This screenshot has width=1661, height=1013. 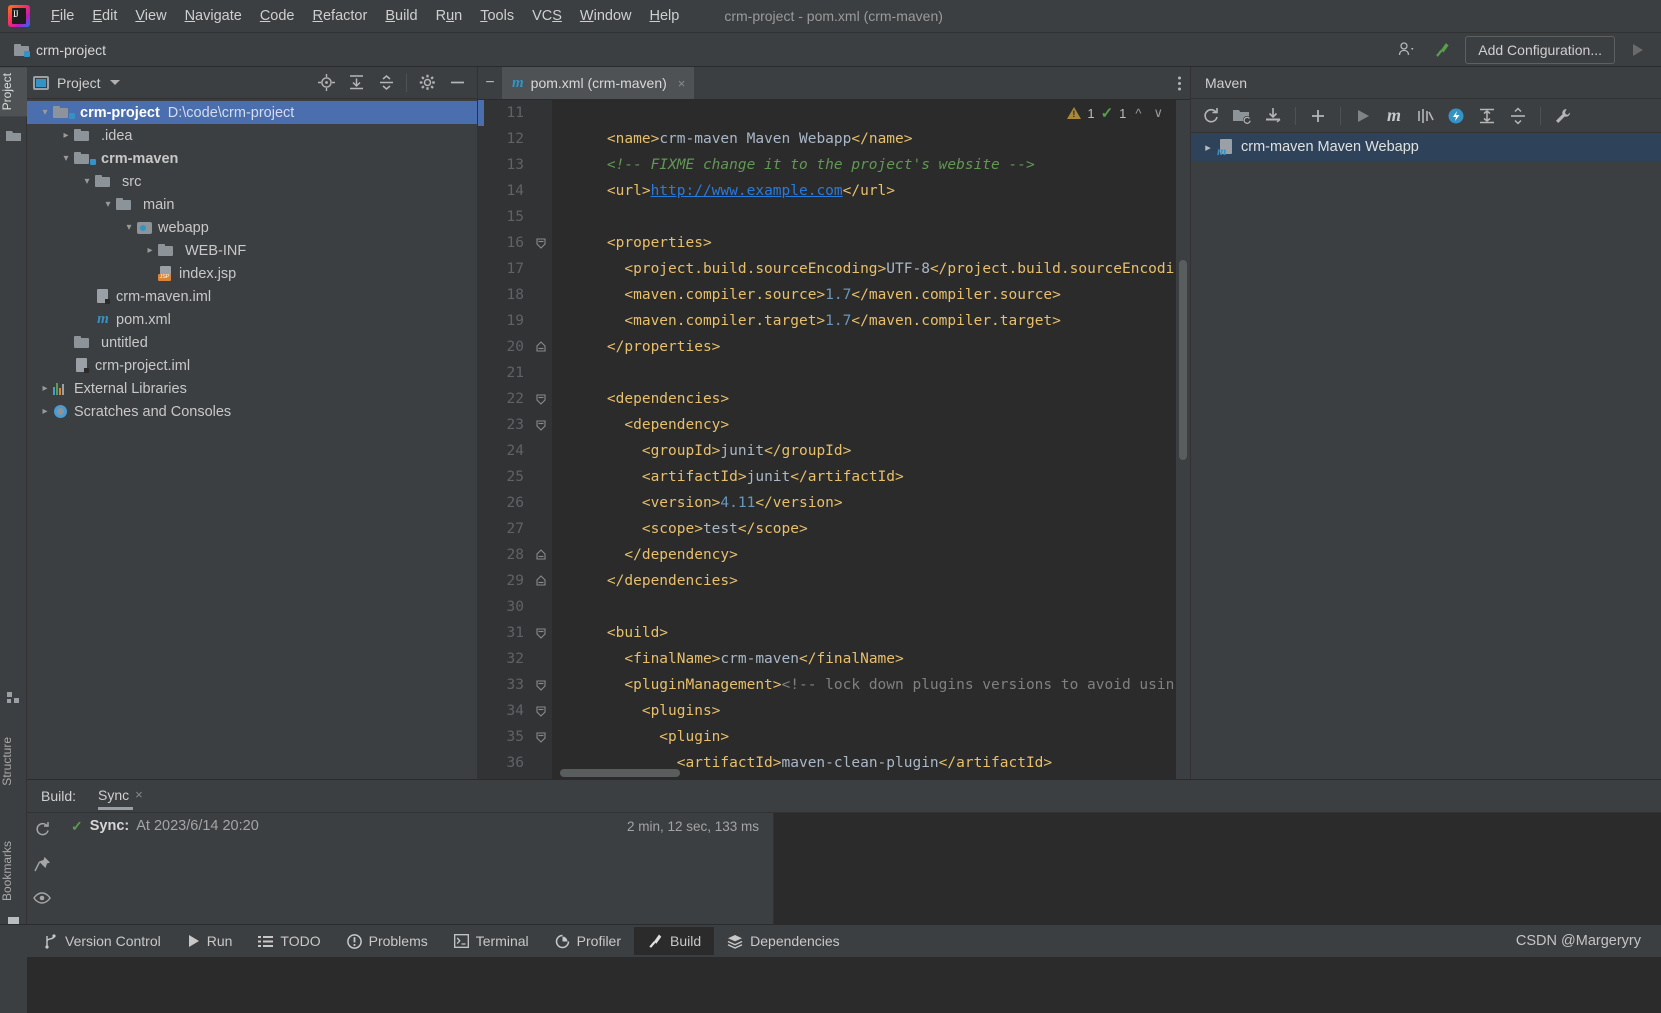 I want to click on tree-item-src: ▾ src, so click(x=252, y=181).